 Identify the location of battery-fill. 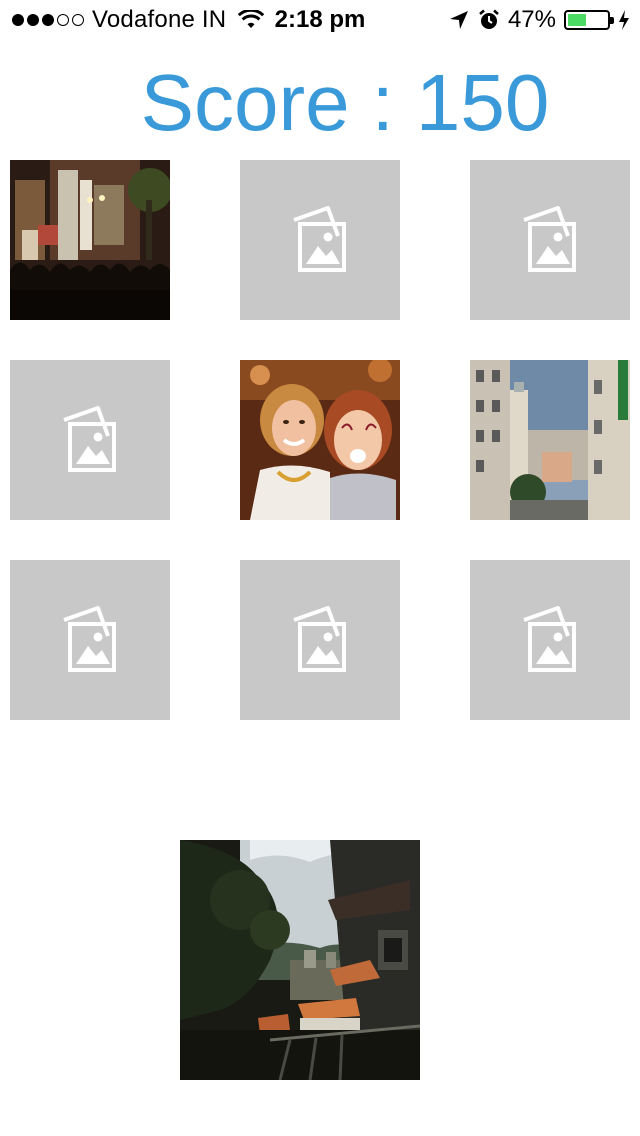
(577, 20).